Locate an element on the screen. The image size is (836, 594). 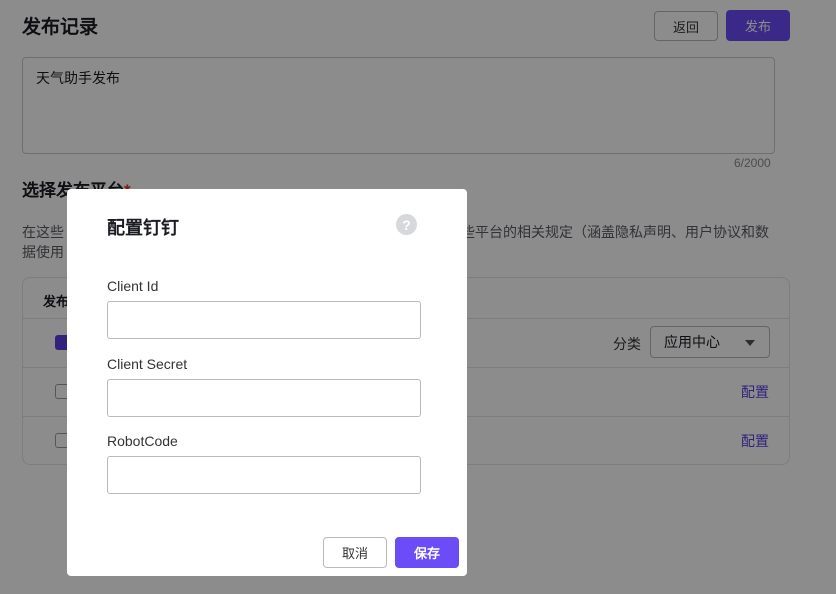
client-id-input is located at coordinates (264, 320).